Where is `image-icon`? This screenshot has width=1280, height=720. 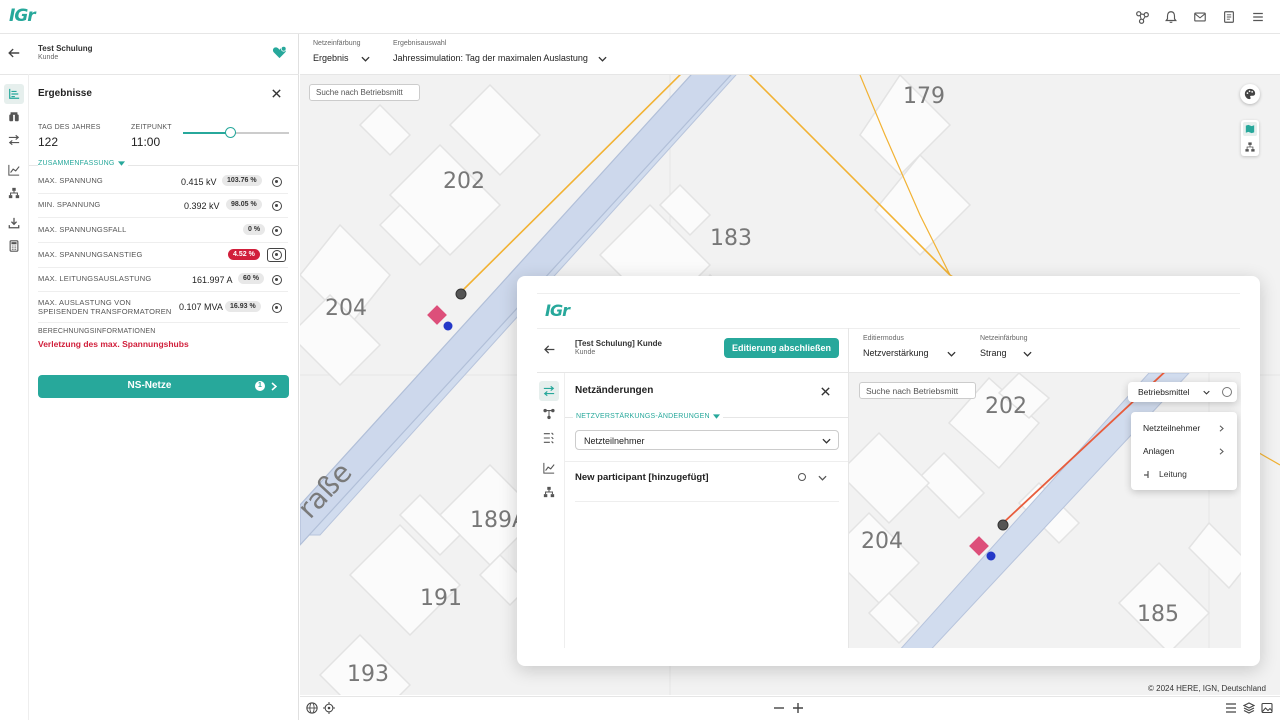 image-icon is located at coordinates (1267, 708).